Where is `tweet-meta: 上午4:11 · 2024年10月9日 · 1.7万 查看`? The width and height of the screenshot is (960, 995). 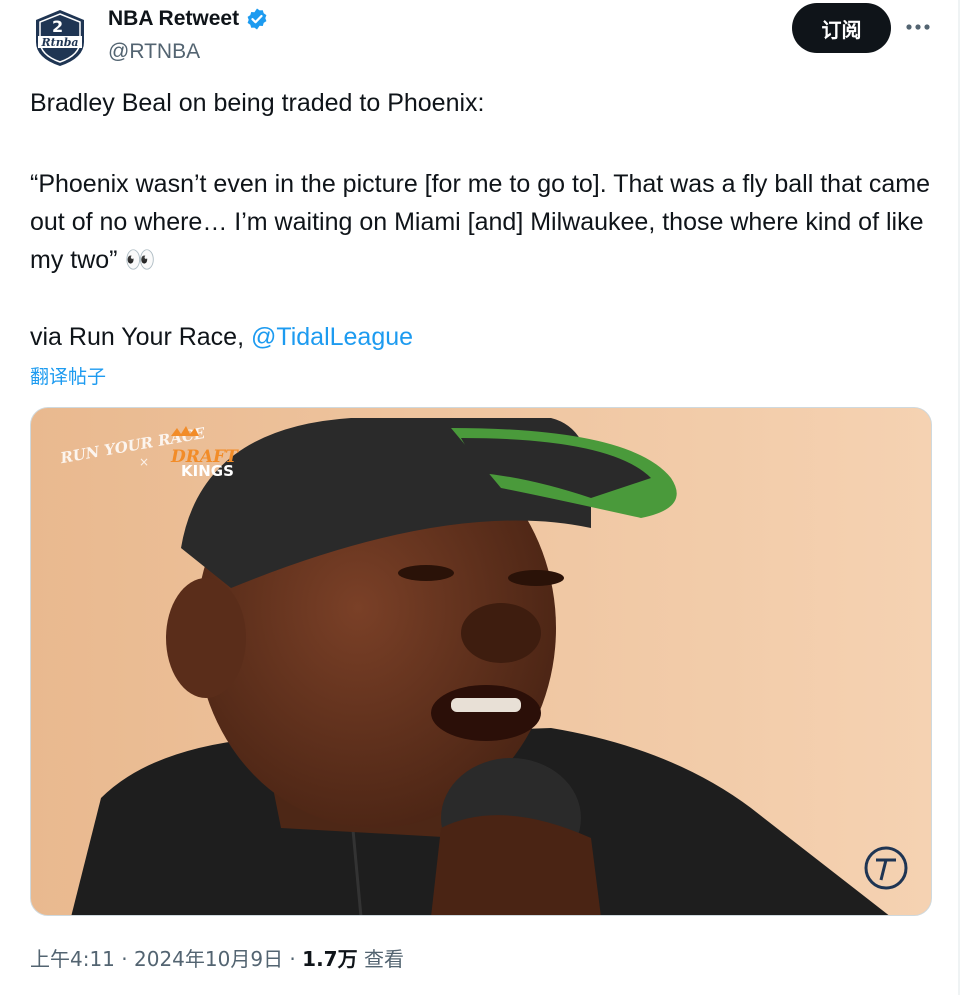
tweet-meta: 上午4:11 · 2024年10月9日 · 1.7万 查看 is located at coordinates (217, 959).